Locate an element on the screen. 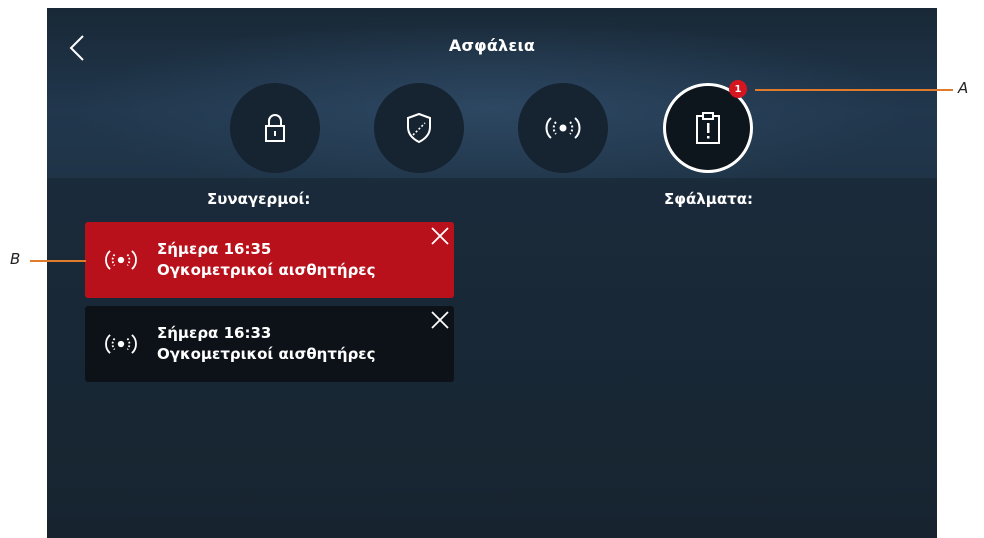  notification-badge: 1 is located at coordinates (738, 89).